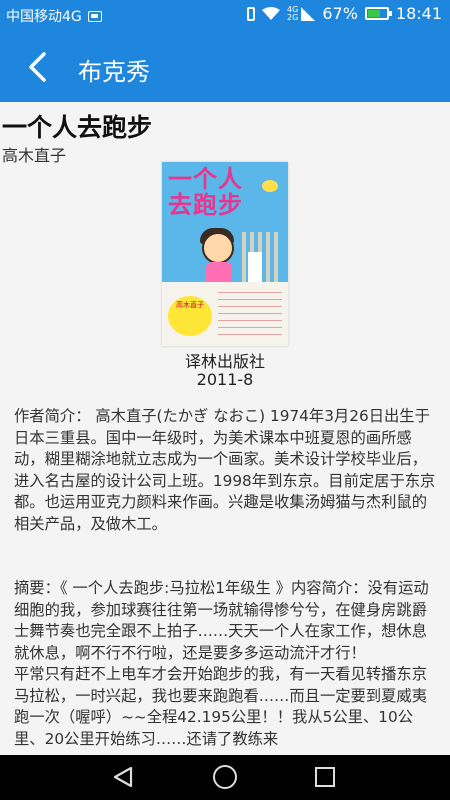 The image size is (450, 800). I want to click on app-bar: 布克秀, so click(225, 67).